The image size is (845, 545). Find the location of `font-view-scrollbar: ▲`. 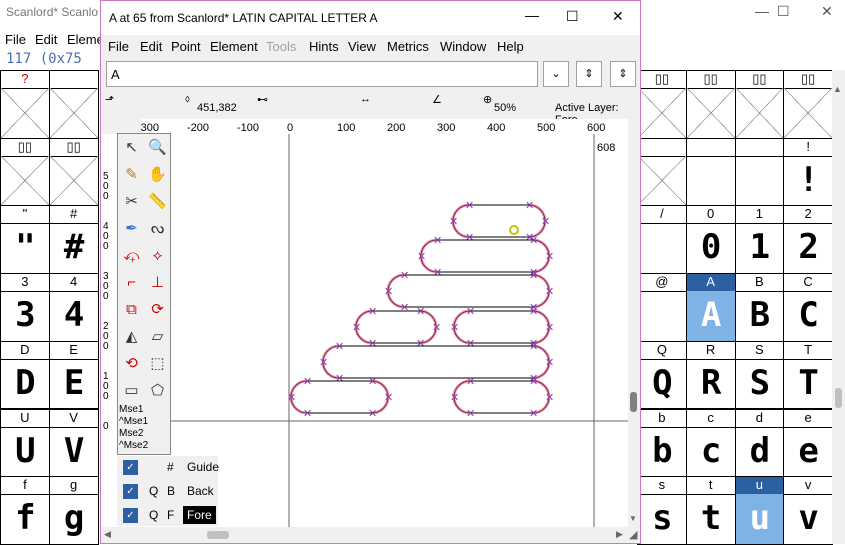

font-view-scrollbar: ▲ is located at coordinates (838, 307).